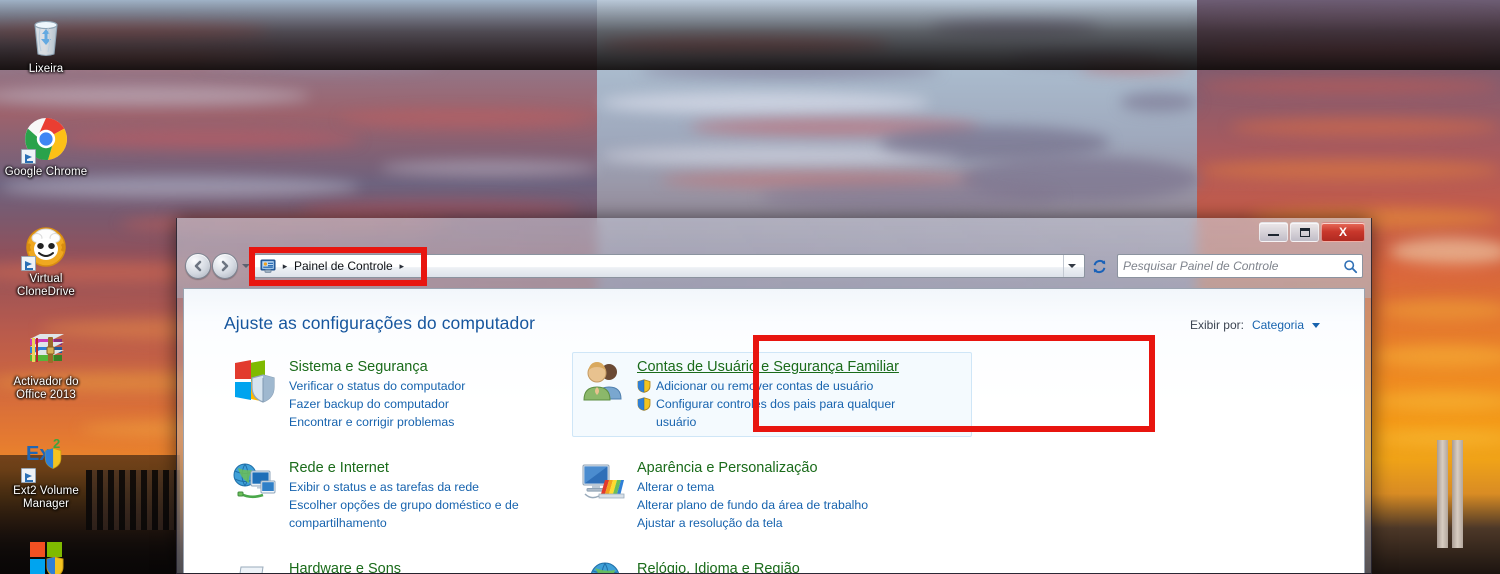  I want to click on refresh-icon, so click(1099, 266).